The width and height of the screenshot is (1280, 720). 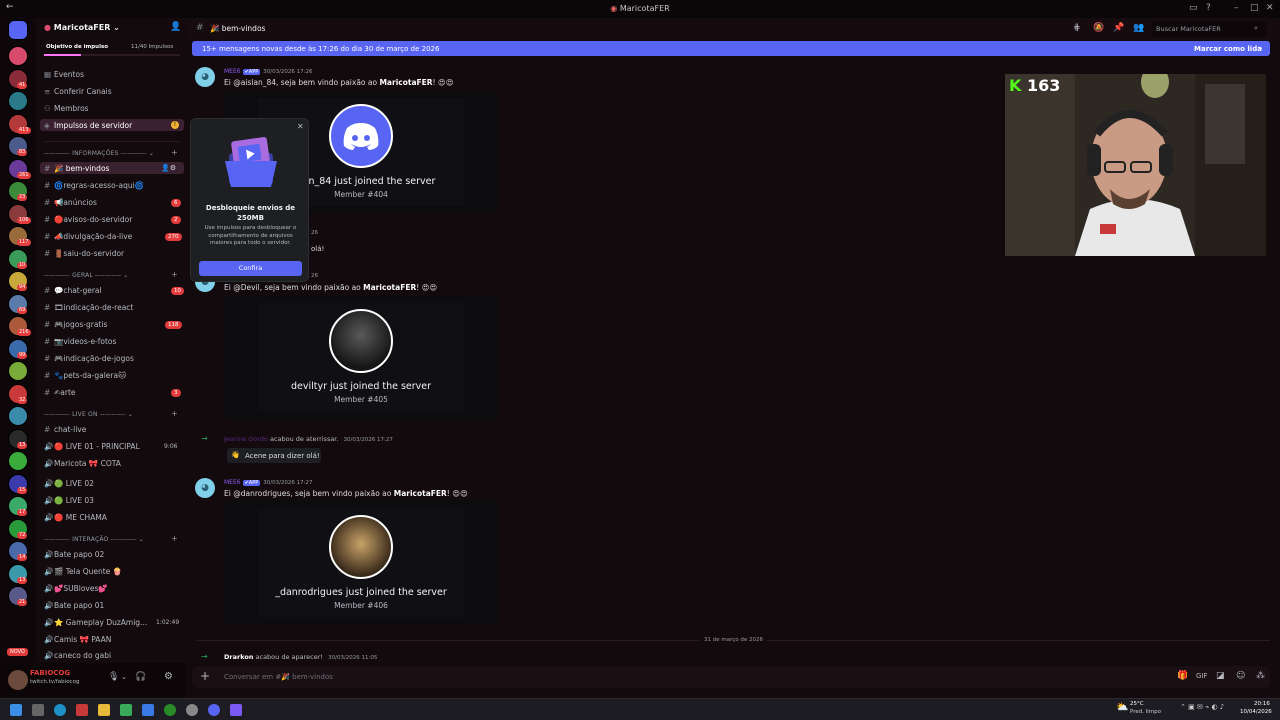 I want to click on channel-item: # 📣divulgação-da-live, so click(x=88, y=236).